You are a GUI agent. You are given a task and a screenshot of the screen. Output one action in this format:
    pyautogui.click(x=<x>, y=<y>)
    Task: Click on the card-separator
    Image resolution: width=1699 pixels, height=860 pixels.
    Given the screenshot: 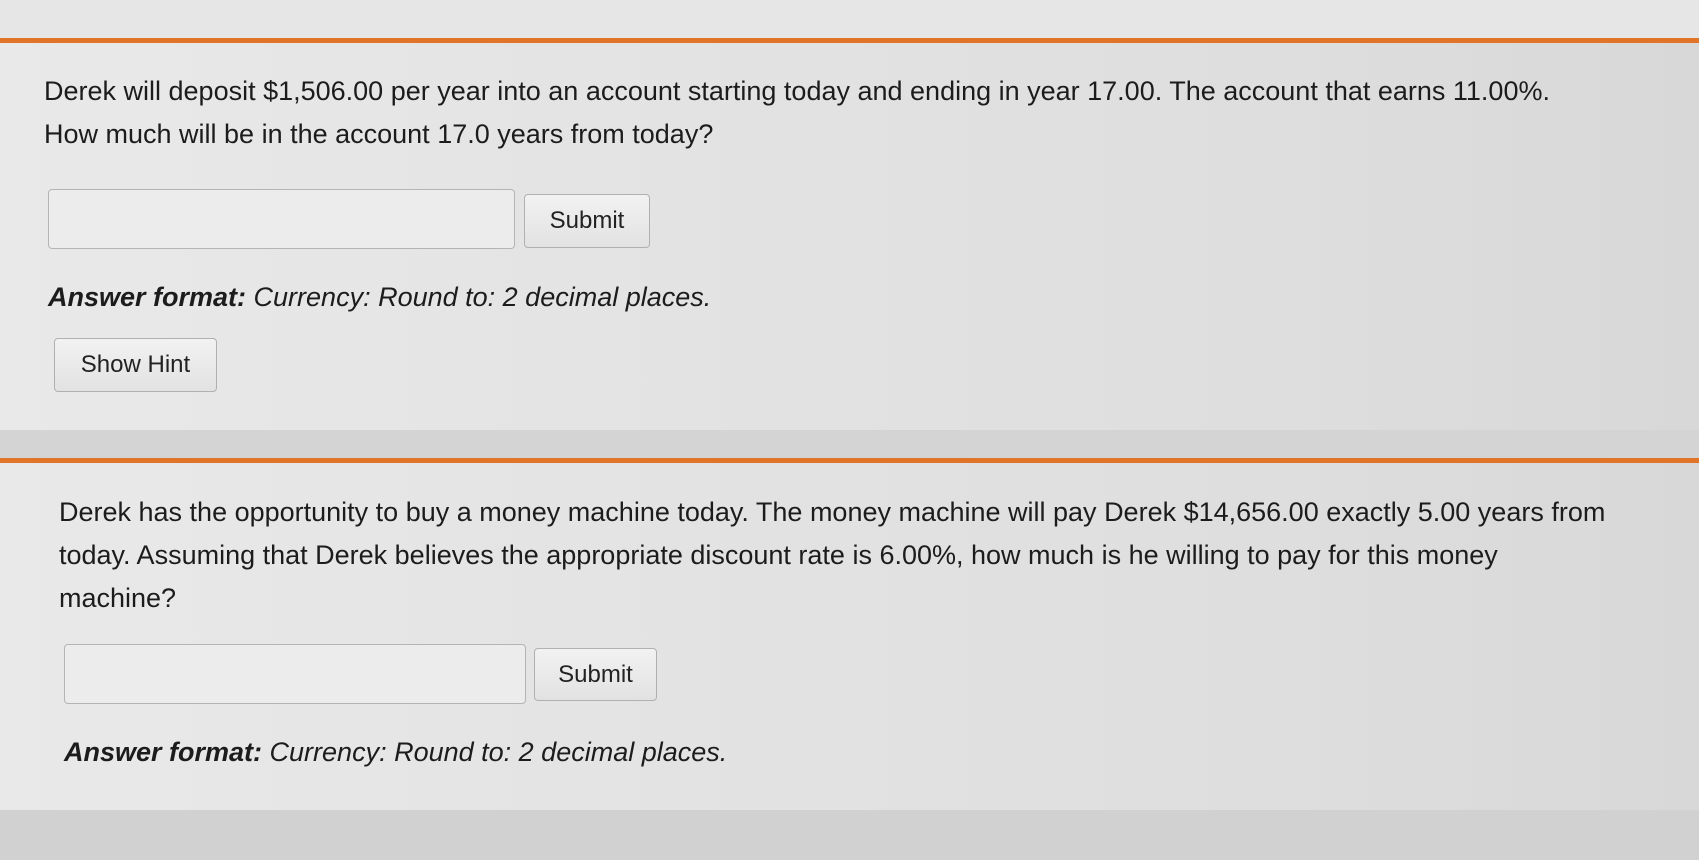 What is the action you would take?
    pyautogui.click(x=849, y=444)
    